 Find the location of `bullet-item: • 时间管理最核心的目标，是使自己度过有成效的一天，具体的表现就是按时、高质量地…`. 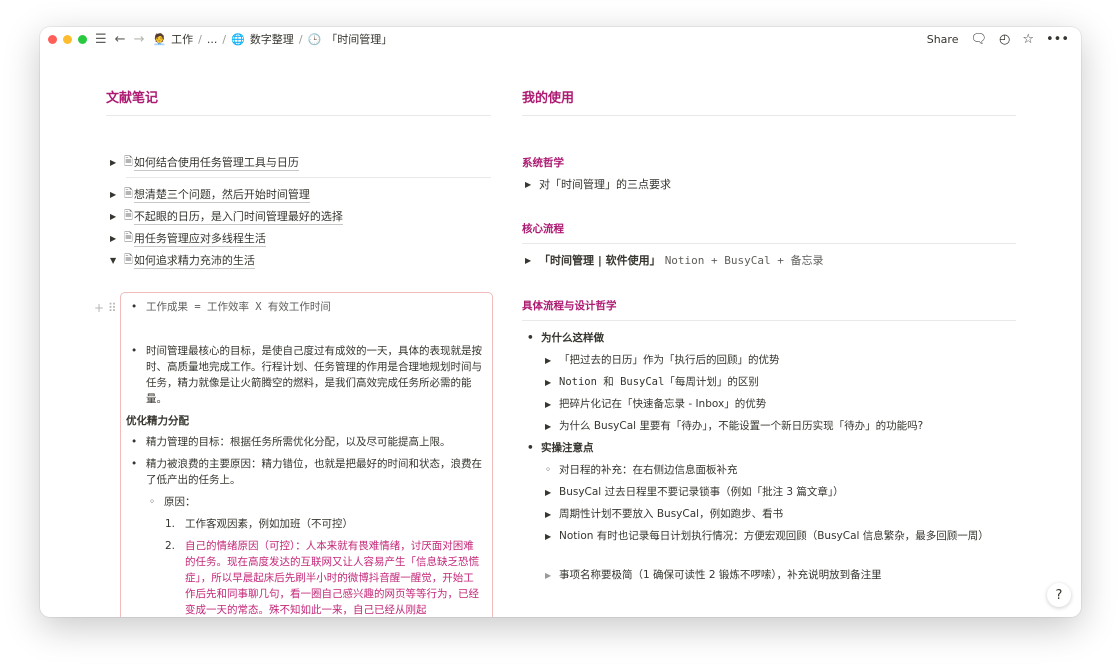

bullet-item: • 时间管理最核心的目标，是使自己度过有成效的一天，具体的表现就是按时、高质量地… is located at coordinates (307, 375).